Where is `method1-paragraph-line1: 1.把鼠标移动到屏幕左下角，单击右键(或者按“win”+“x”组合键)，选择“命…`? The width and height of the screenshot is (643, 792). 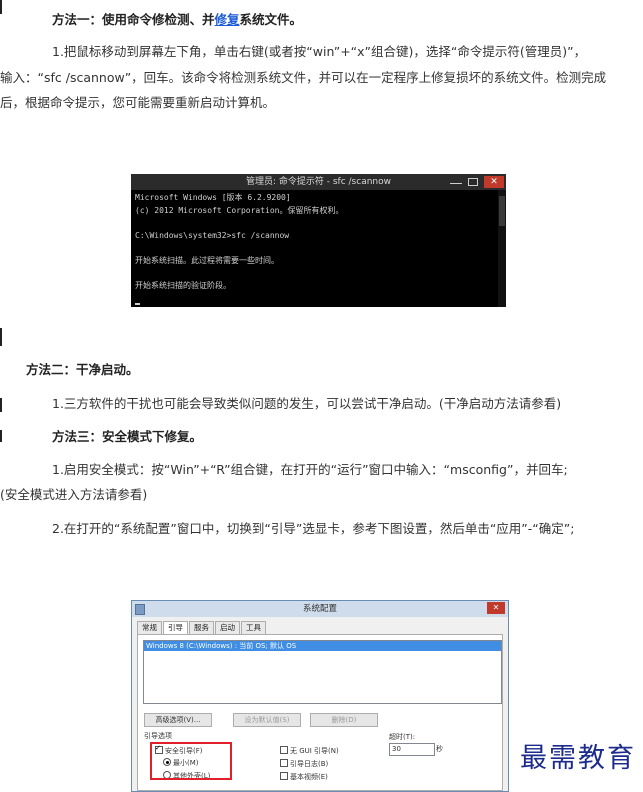 method1-paragraph-line1: 1.把鼠标移动到屏幕左下角，单击右键(或者按“win”+“x”组合键)，选择“命… is located at coordinates (319, 51).